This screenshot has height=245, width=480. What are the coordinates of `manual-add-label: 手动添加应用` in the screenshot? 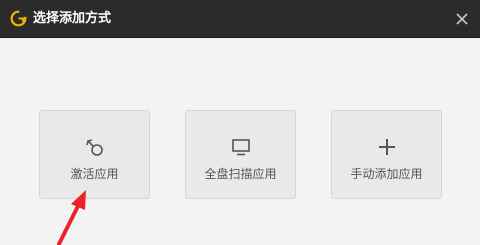 It's located at (386, 174).